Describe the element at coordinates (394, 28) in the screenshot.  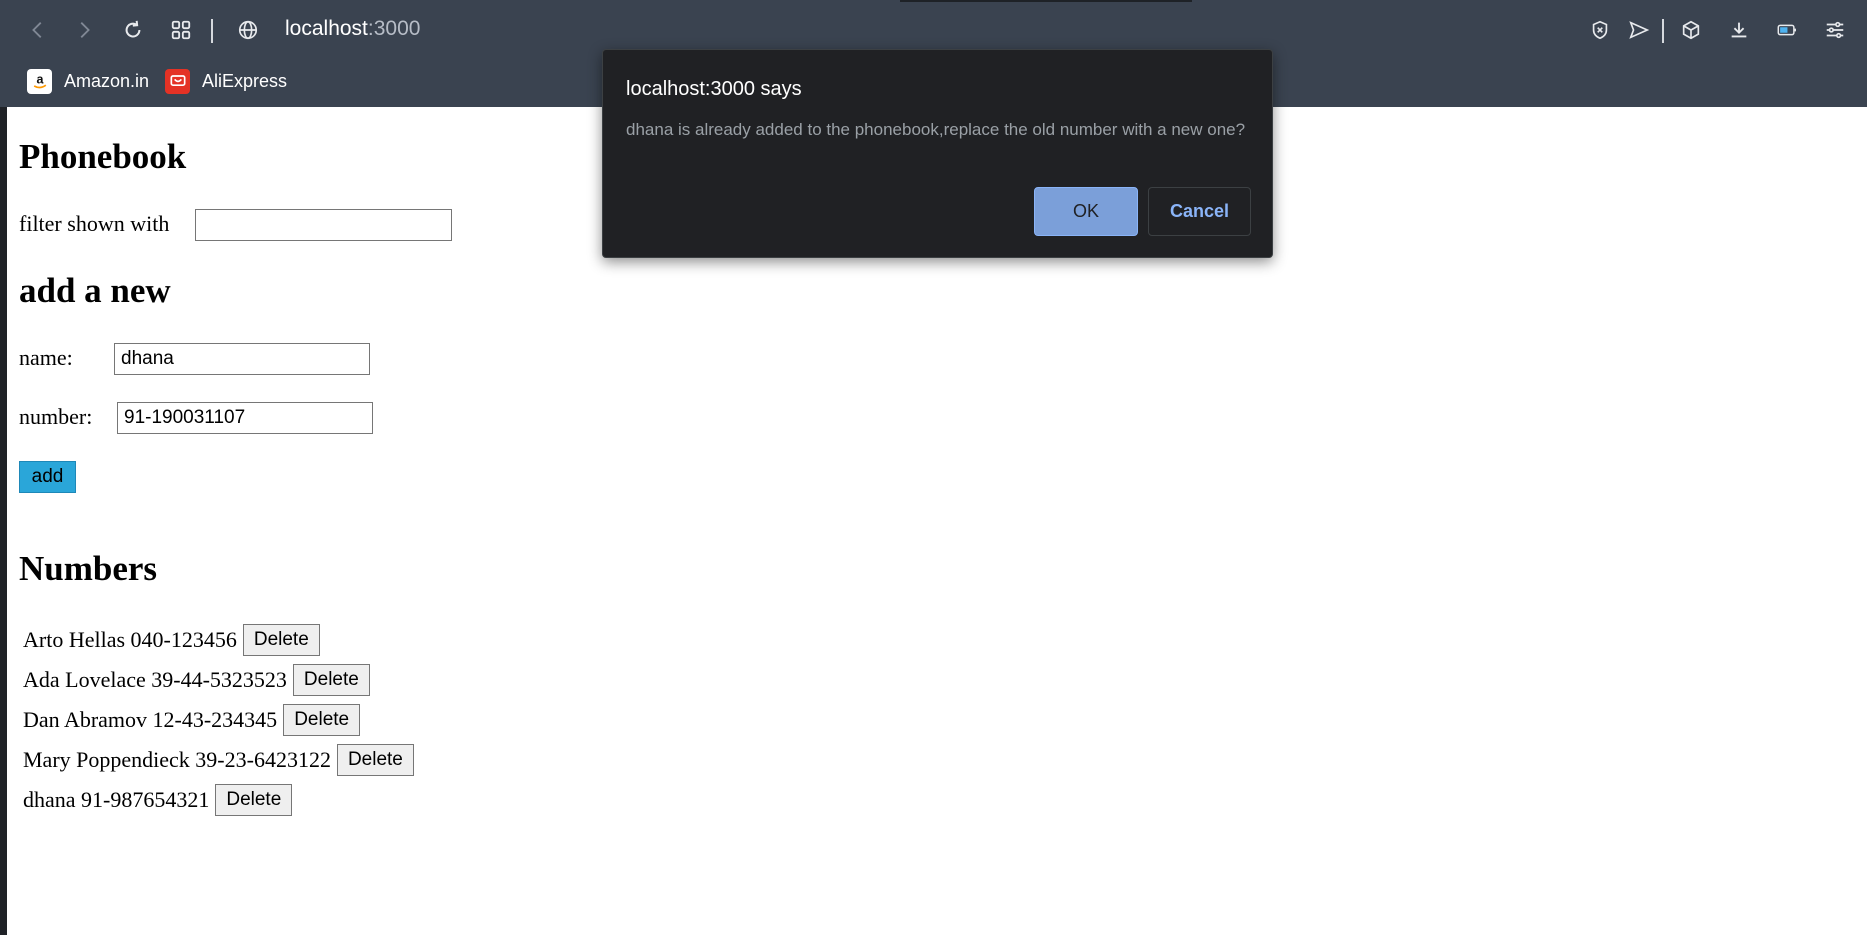
I see `url-port: :3000` at that location.